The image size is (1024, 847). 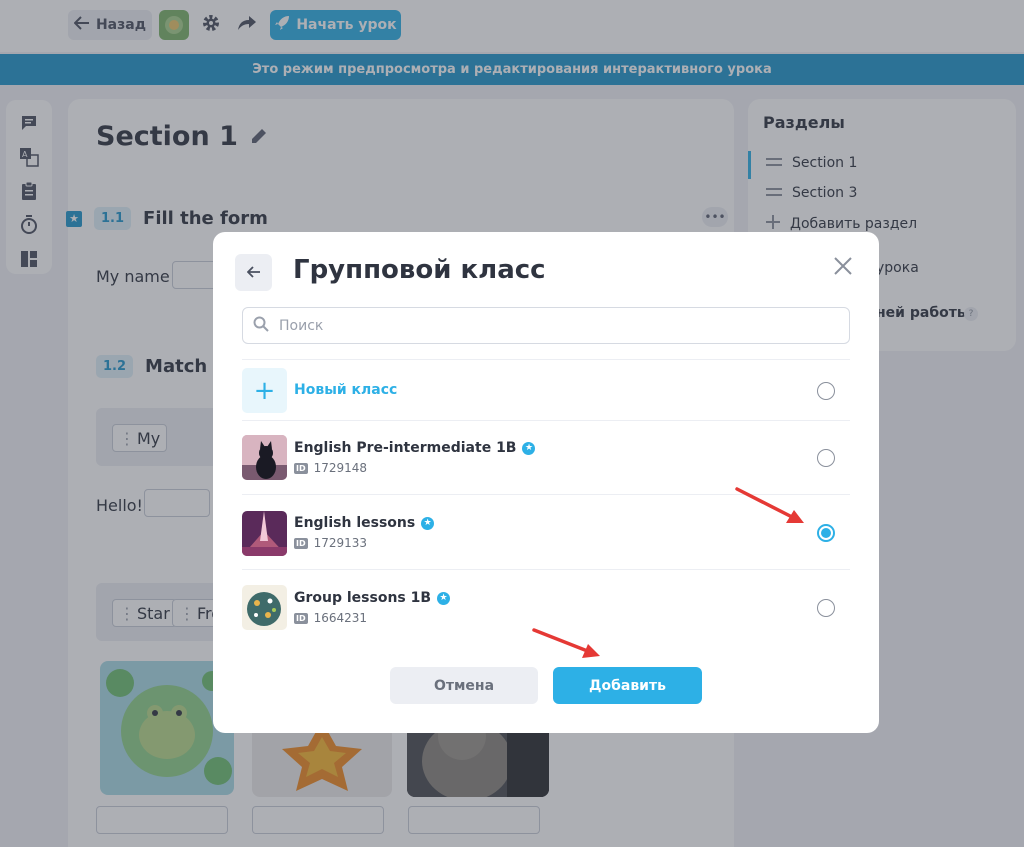 I want to click on new-class-label: Новый класс, so click(x=346, y=390).